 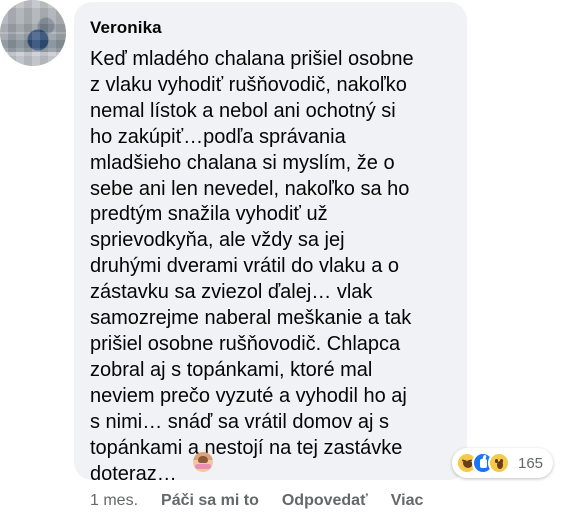 What do you see at coordinates (203, 462) in the screenshot?
I see `woman-shrugging-icon` at bounding box center [203, 462].